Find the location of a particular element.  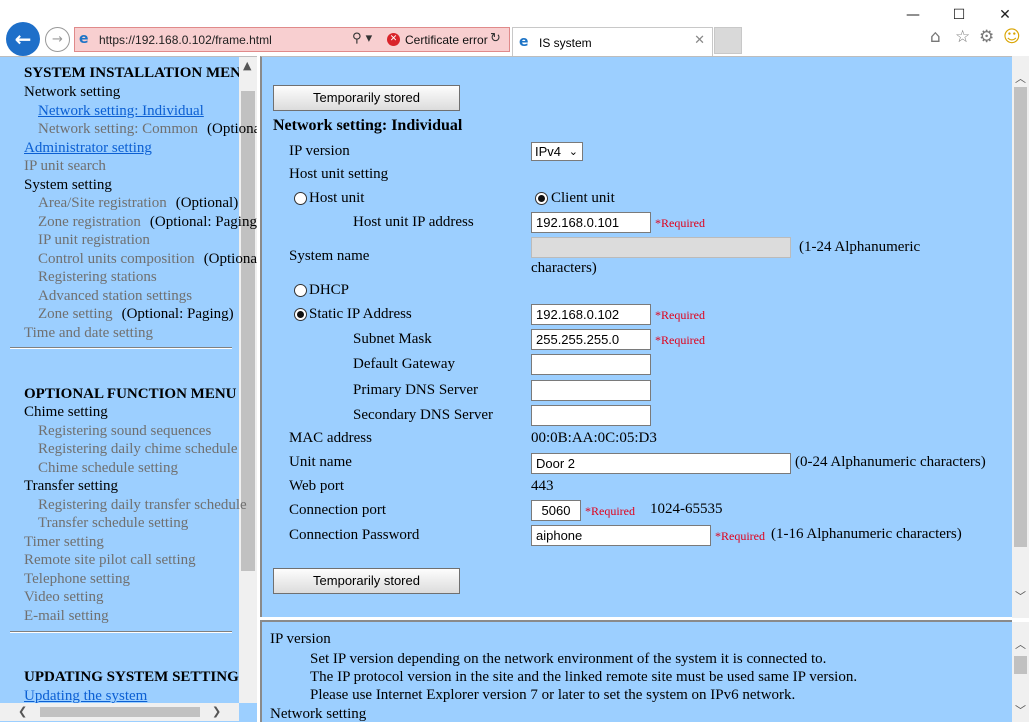

sidebar-item: Registering sound sequences is located at coordinates (124, 431).